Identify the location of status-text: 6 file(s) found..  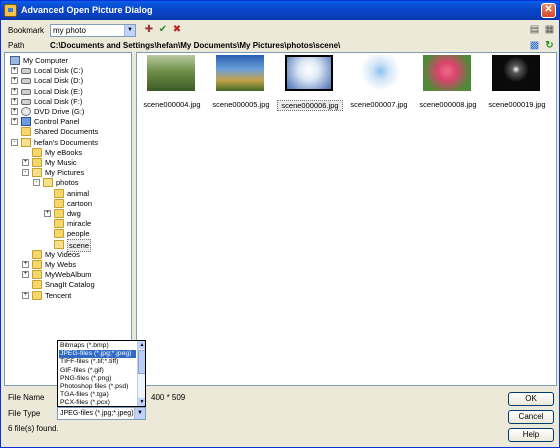
(33, 428).